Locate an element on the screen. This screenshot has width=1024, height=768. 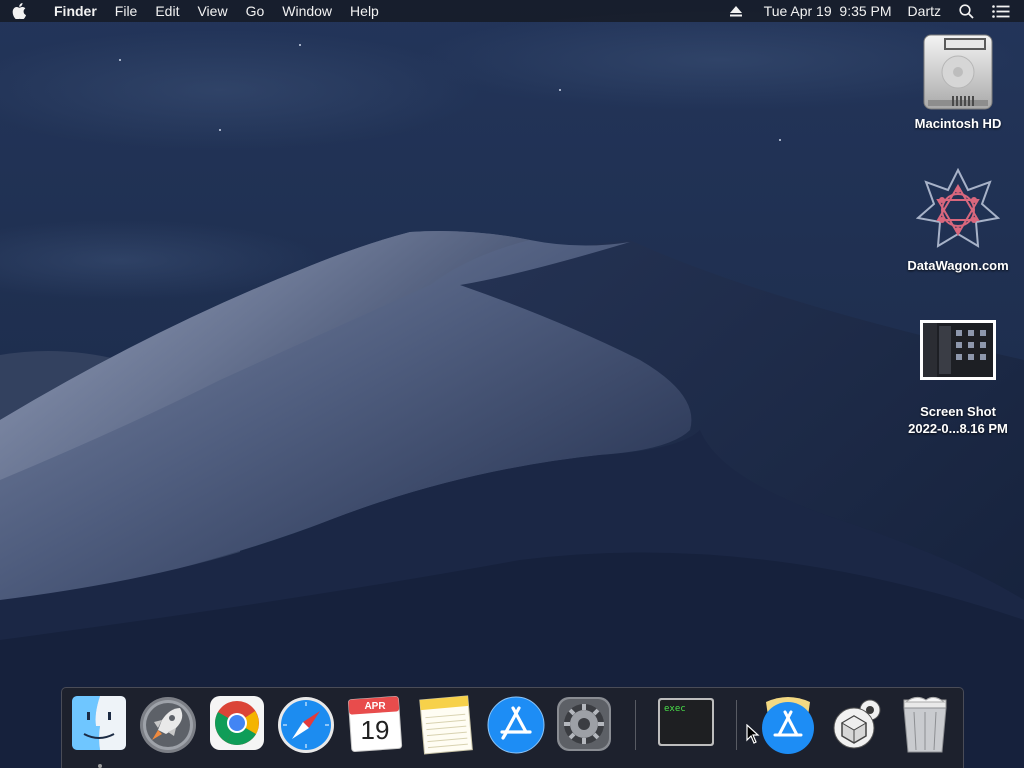
dock-item-notes is located at coordinates (446, 725).